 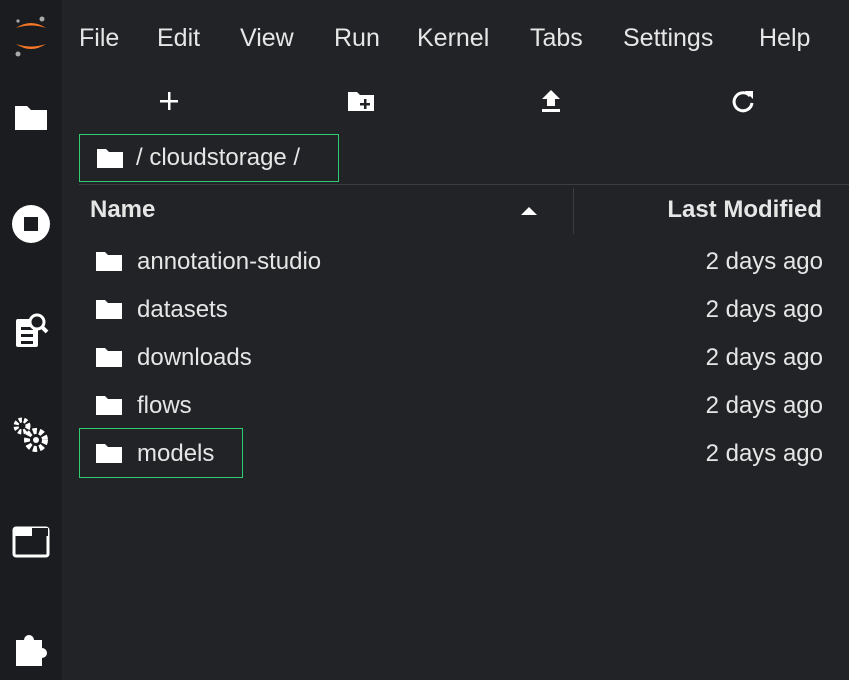 I want to click on menu-tabs: Tabs, so click(x=556, y=38).